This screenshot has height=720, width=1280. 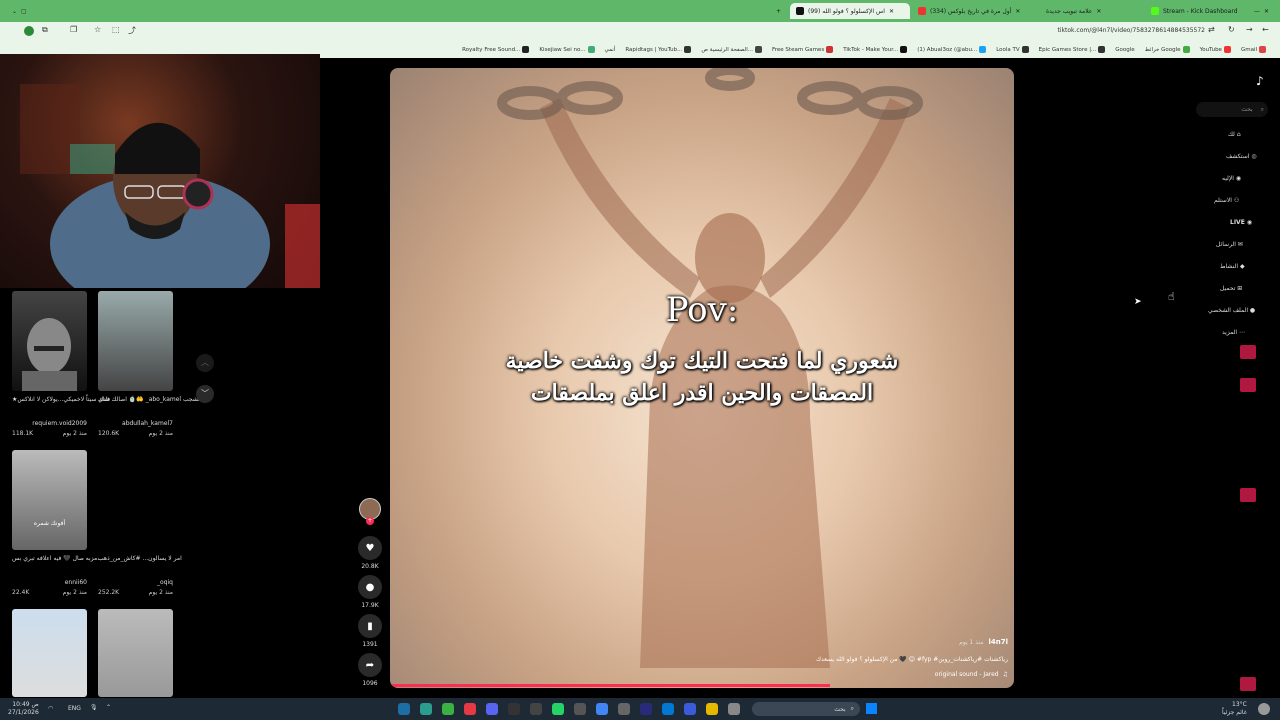 I want to click on cast-icon: ⧉, so click(x=45, y=30).